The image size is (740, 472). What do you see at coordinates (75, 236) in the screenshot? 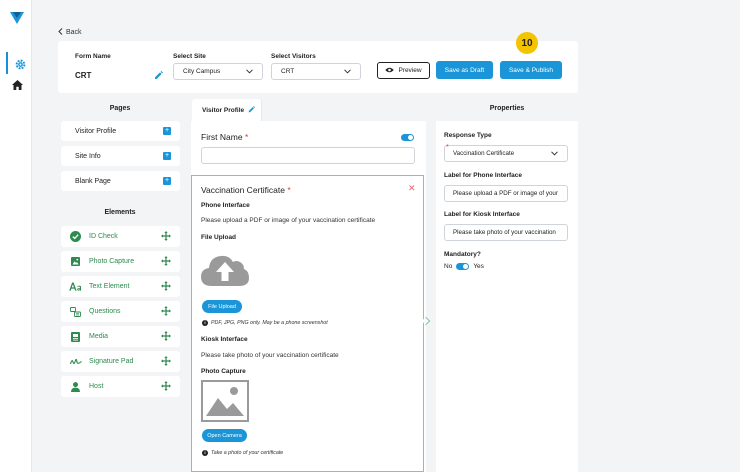
I see `check-circle-icon` at bounding box center [75, 236].